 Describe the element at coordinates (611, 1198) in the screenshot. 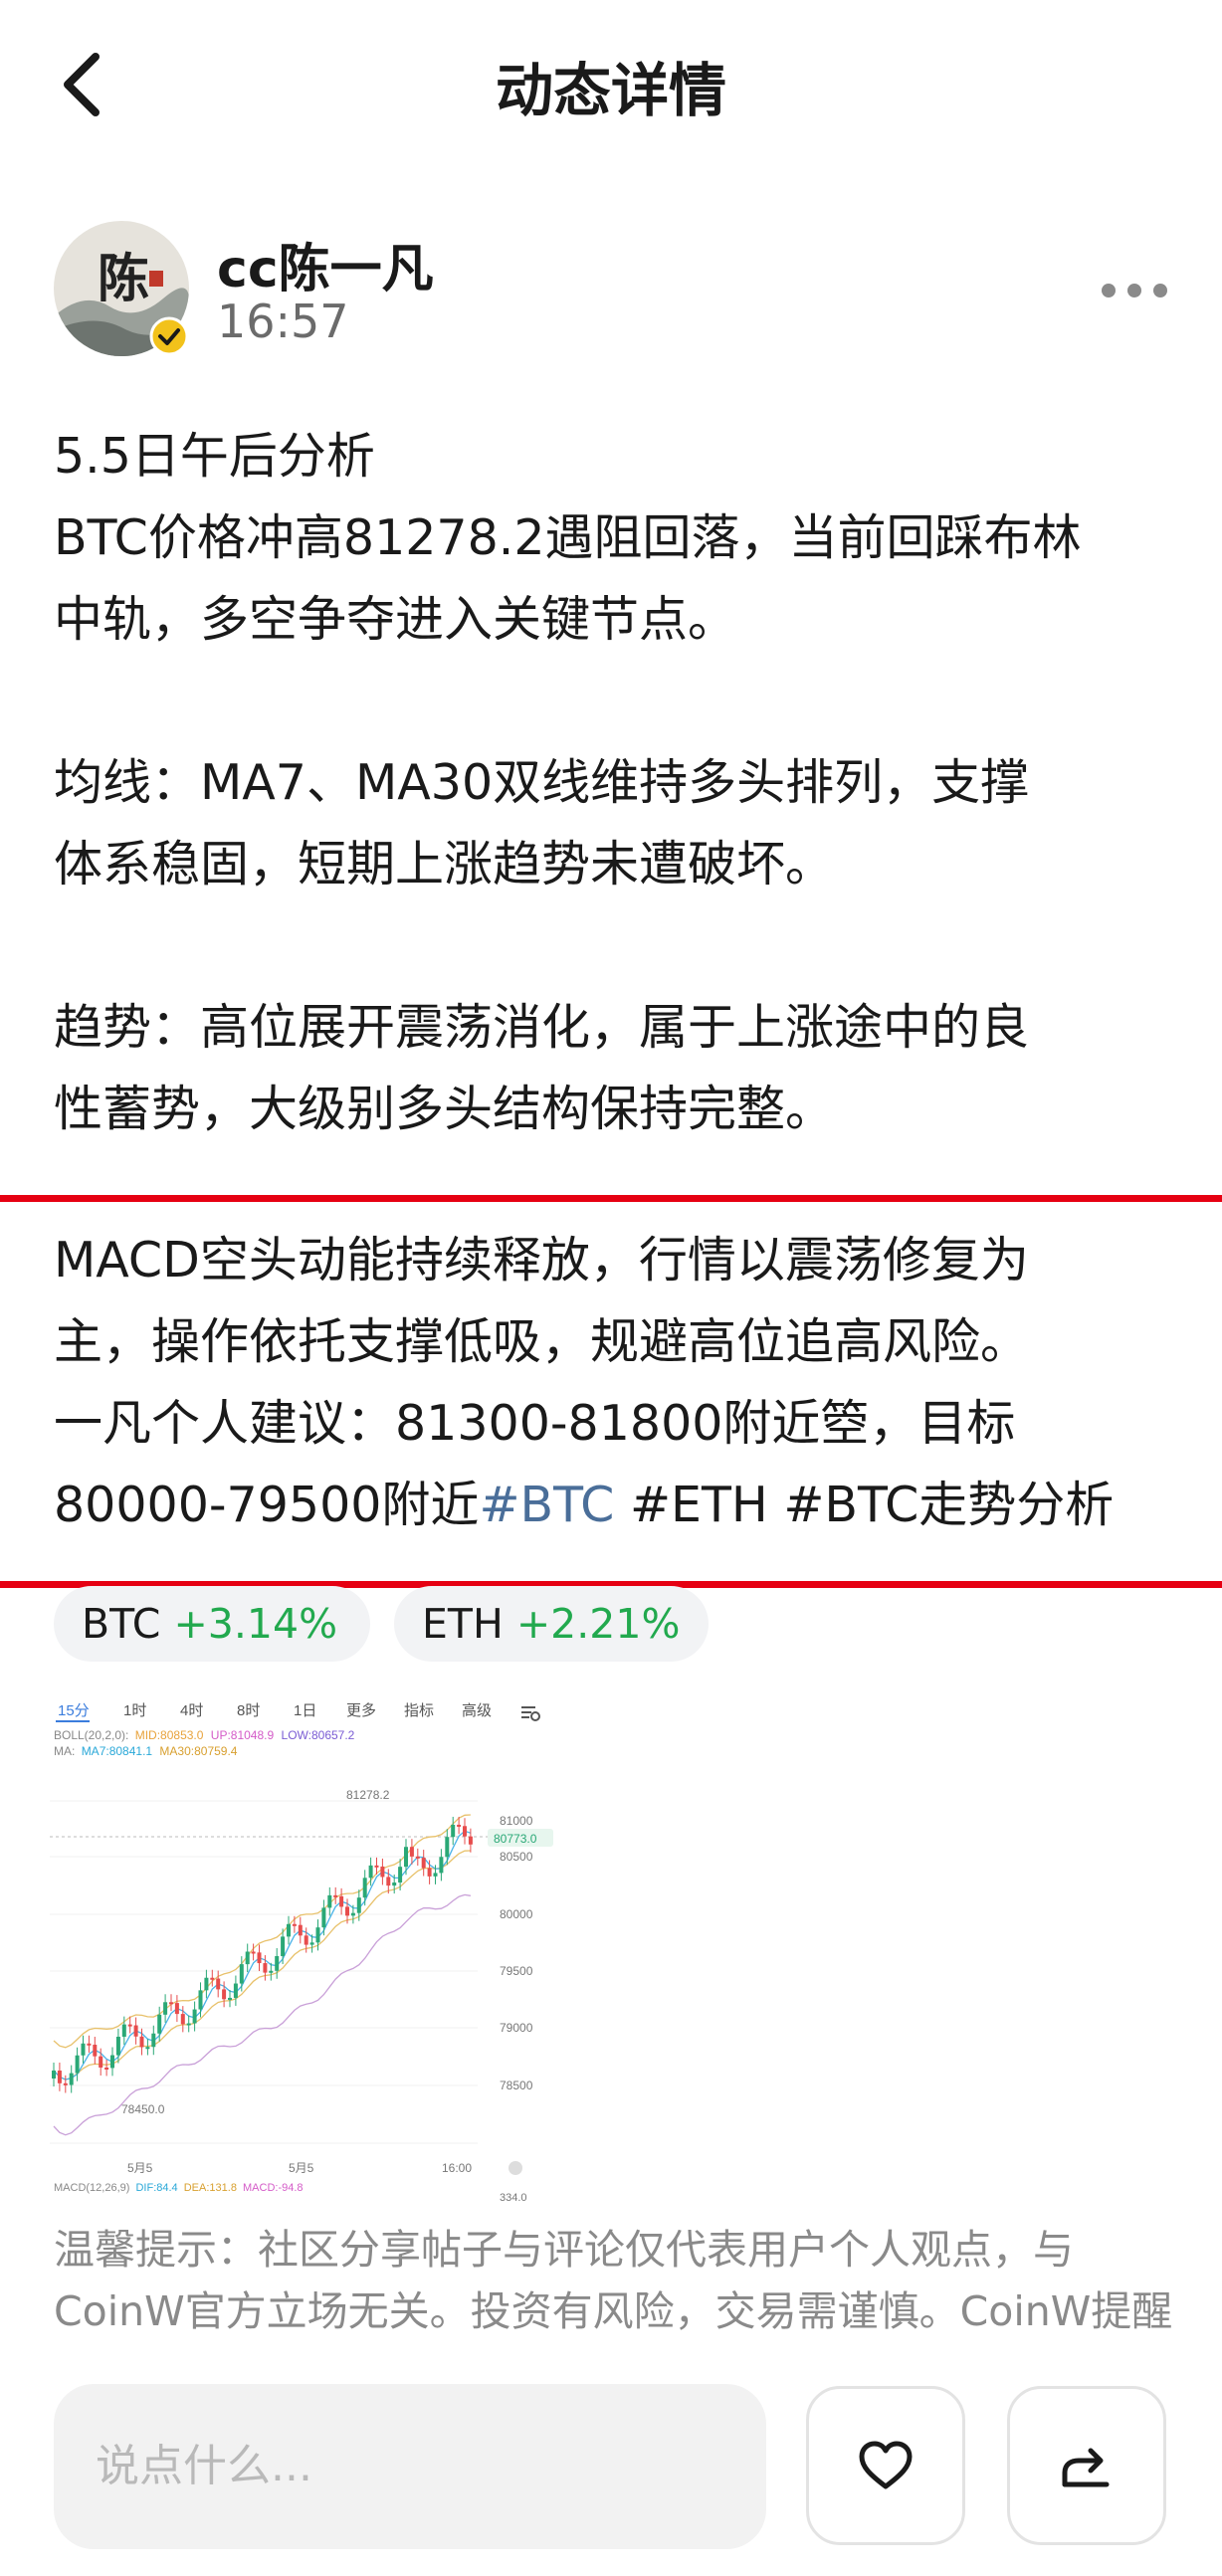

I see `highlight-line-top` at that location.